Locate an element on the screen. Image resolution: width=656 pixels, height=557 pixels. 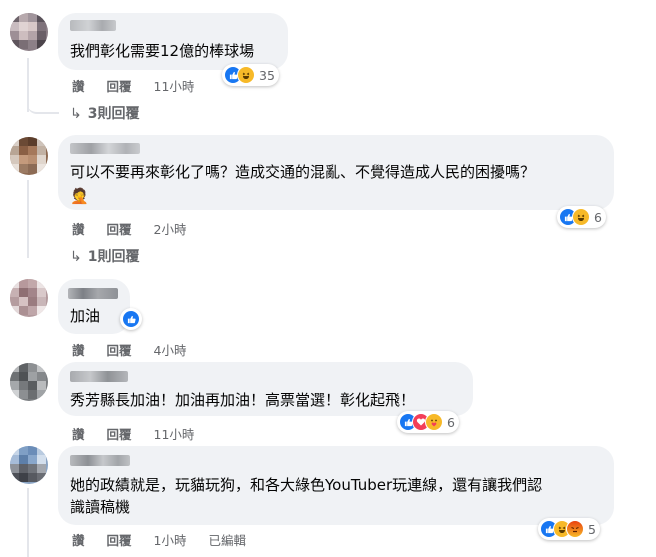
comment-bubble: 她的政績就是，玩貓玩狗，和各大綠色YouTuber玩連線，還有讓我們認 識讀稿機 is located at coordinates (336, 485).